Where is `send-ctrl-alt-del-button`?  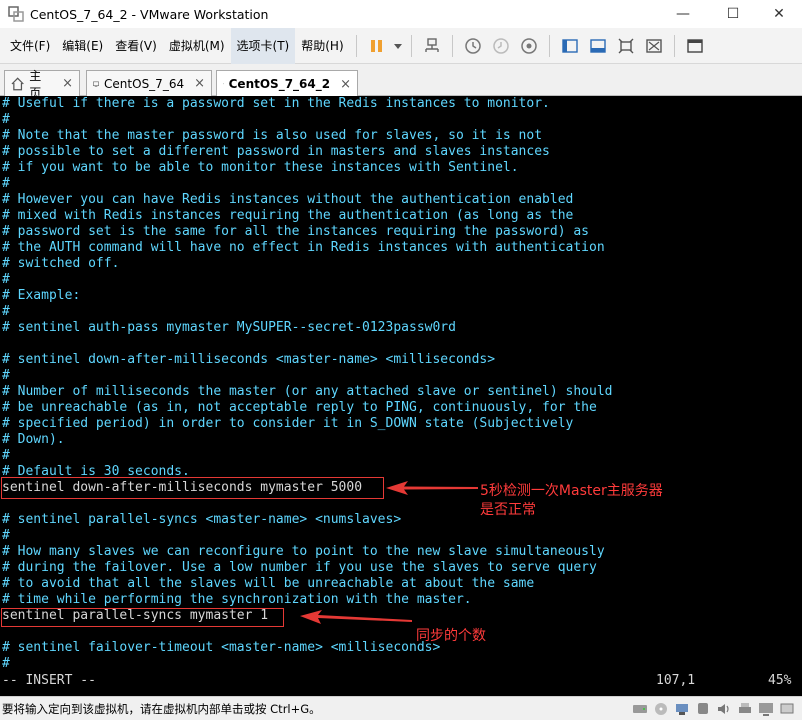 send-ctrl-alt-del-button is located at coordinates (432, 46).